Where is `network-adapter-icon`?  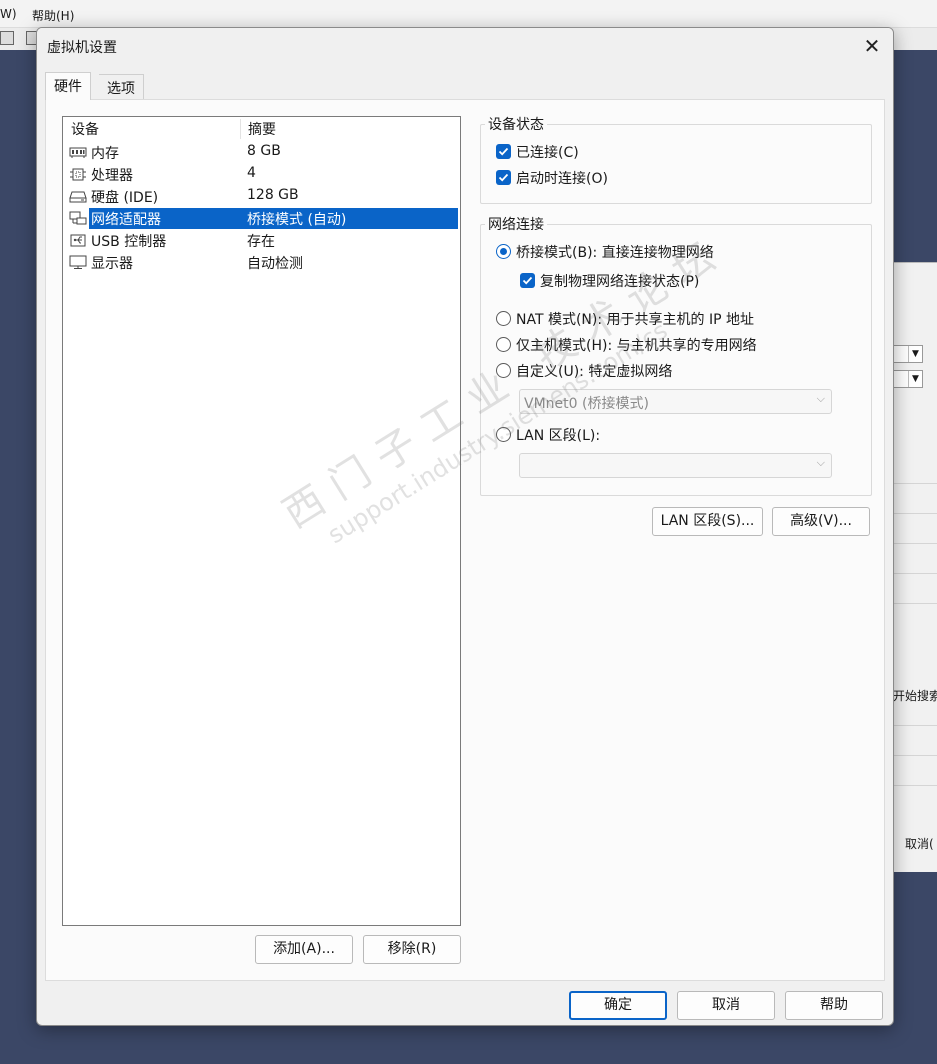 network-adapter-icon is located at coordinates (78, 218).